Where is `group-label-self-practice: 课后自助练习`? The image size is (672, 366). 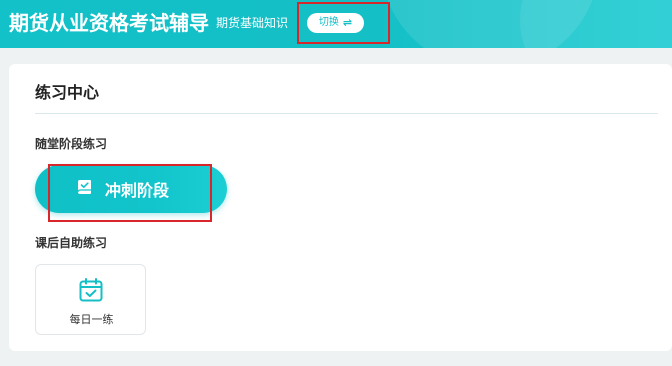
group-label-self-practice: 课后自助练习 is located at coordinates (71, 243).